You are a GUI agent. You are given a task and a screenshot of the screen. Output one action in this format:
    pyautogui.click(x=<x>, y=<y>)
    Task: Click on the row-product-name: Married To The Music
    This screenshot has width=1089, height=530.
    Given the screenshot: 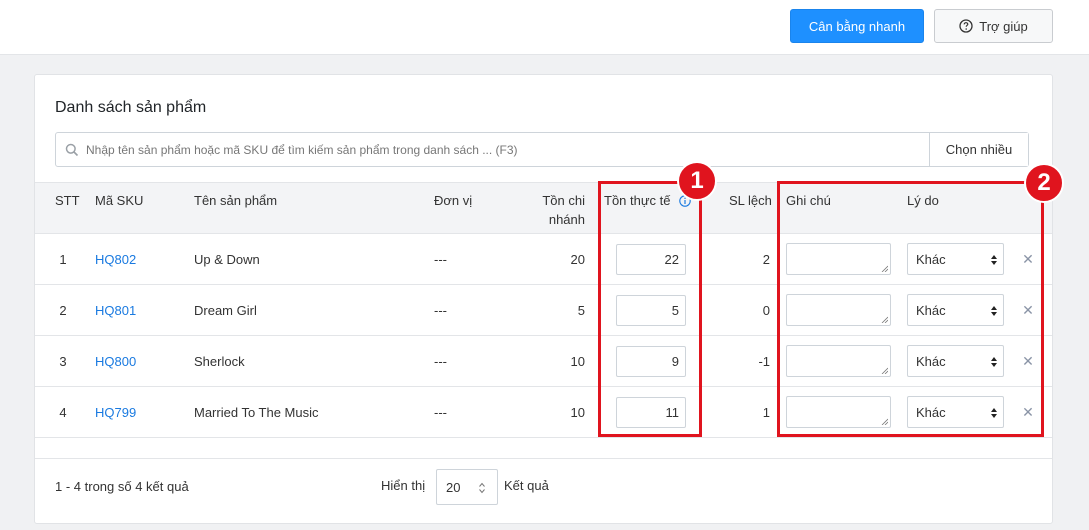 What is the action you would take?
    pyautogui.click(x=256, y=412)
    